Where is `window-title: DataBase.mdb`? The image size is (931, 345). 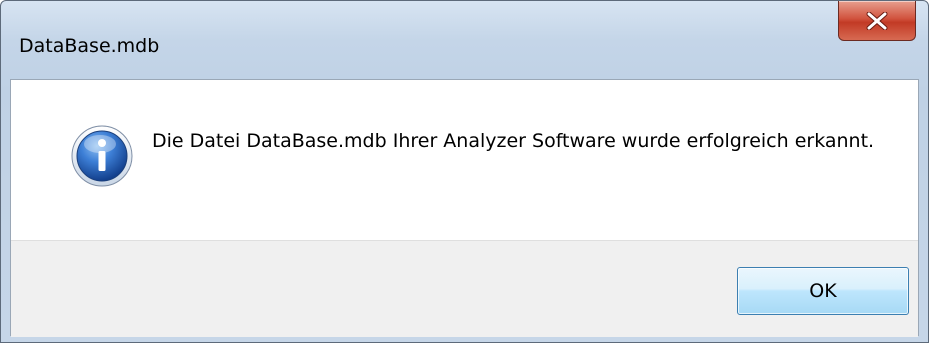
window-title: DataBase.mdb is located at coordinates (89, 46).